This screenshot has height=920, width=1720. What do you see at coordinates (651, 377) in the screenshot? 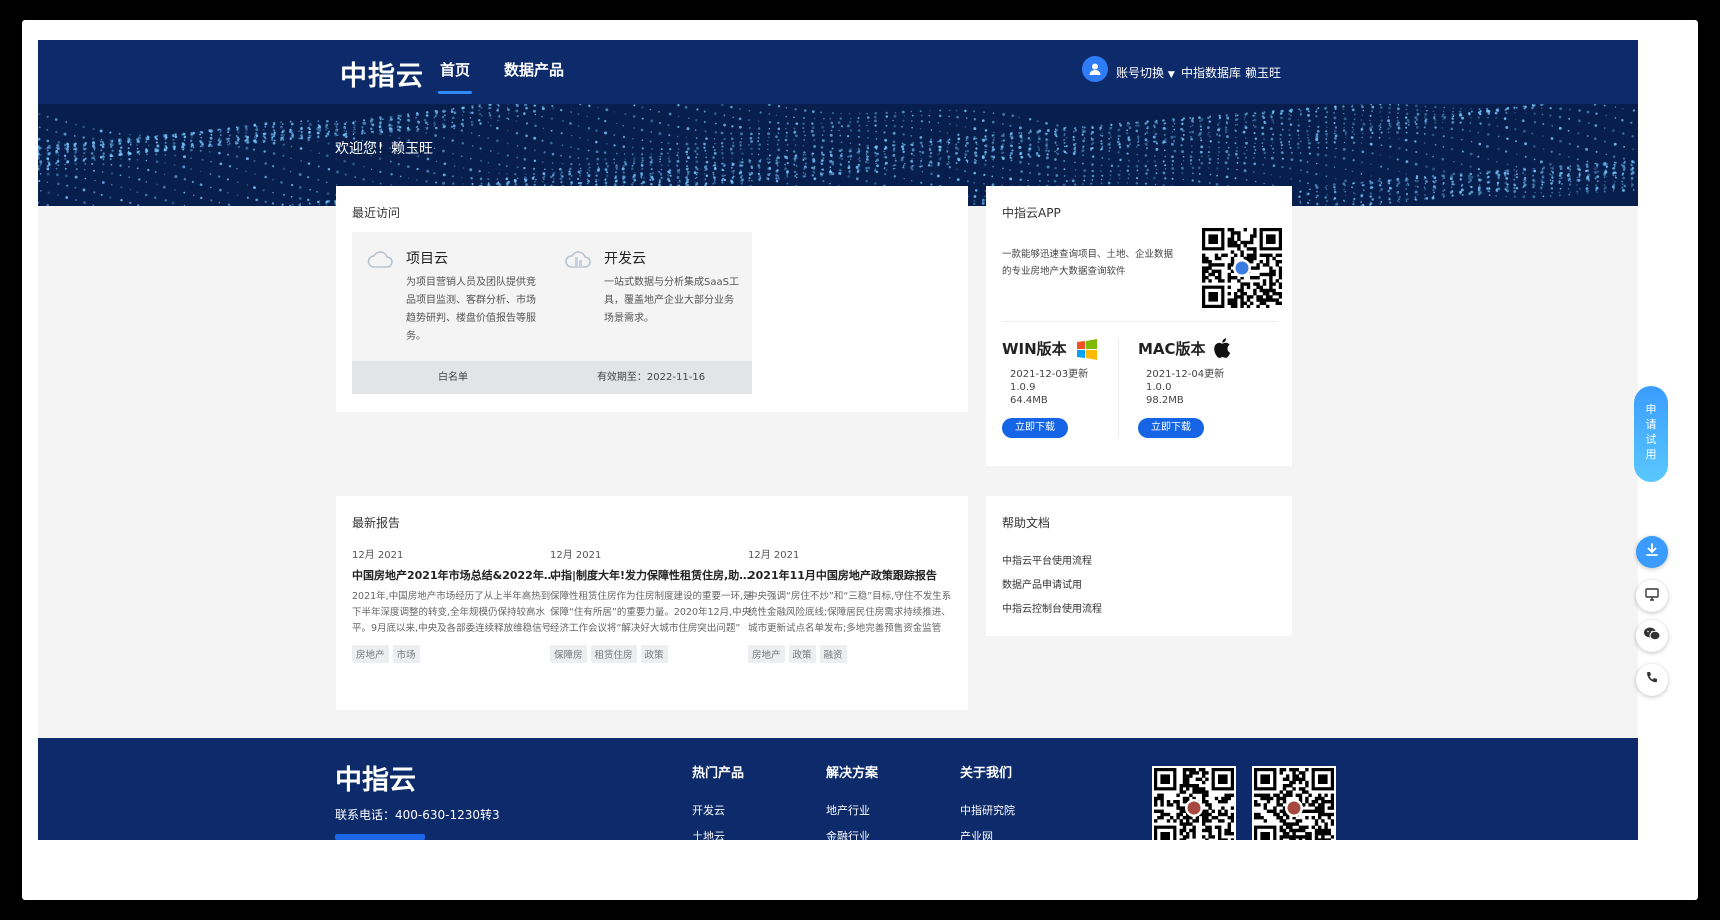
I see `card-footer: 有效期至：2022-11-16` at bounding box center [651, 377].